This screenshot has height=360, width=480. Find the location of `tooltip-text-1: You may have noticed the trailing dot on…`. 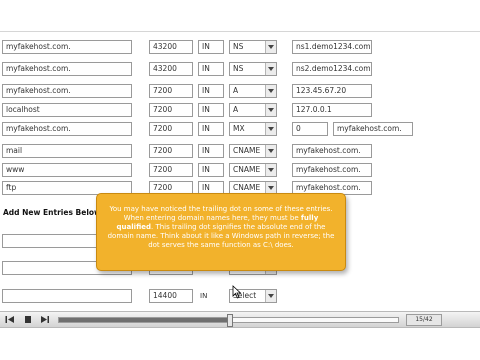

tooltip-text-1: You may have noticed the trailing dot on… is located at coordinates (221, 214).